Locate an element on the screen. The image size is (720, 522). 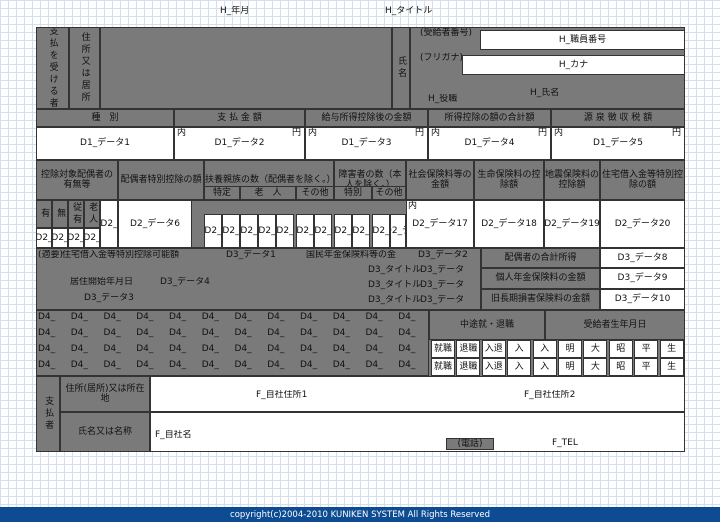
row4-sub-1: 退職 is located at coordinates (468, 349).